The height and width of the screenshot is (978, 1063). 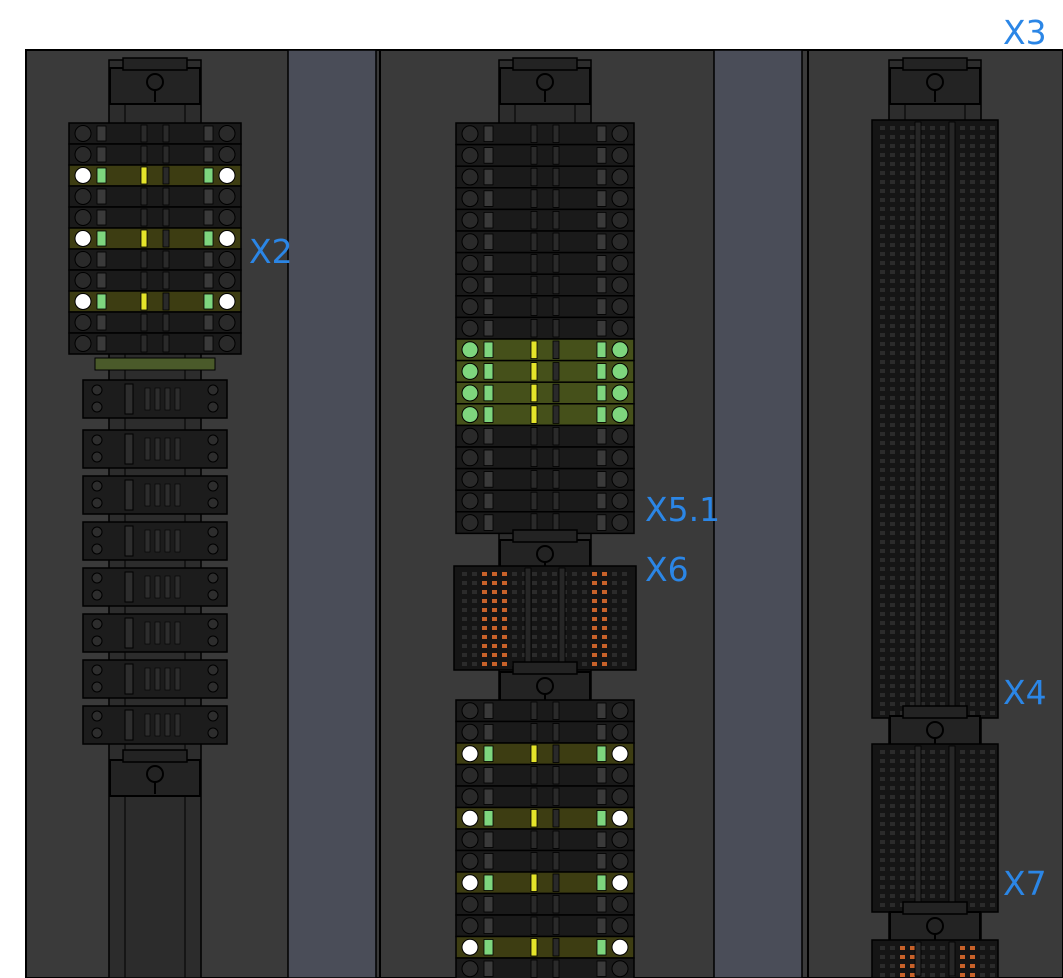 What do you see at coordinates (683, 509) in the screenshot?
I see `label-x5-1: X5.1` at bounding box center [683, 509].